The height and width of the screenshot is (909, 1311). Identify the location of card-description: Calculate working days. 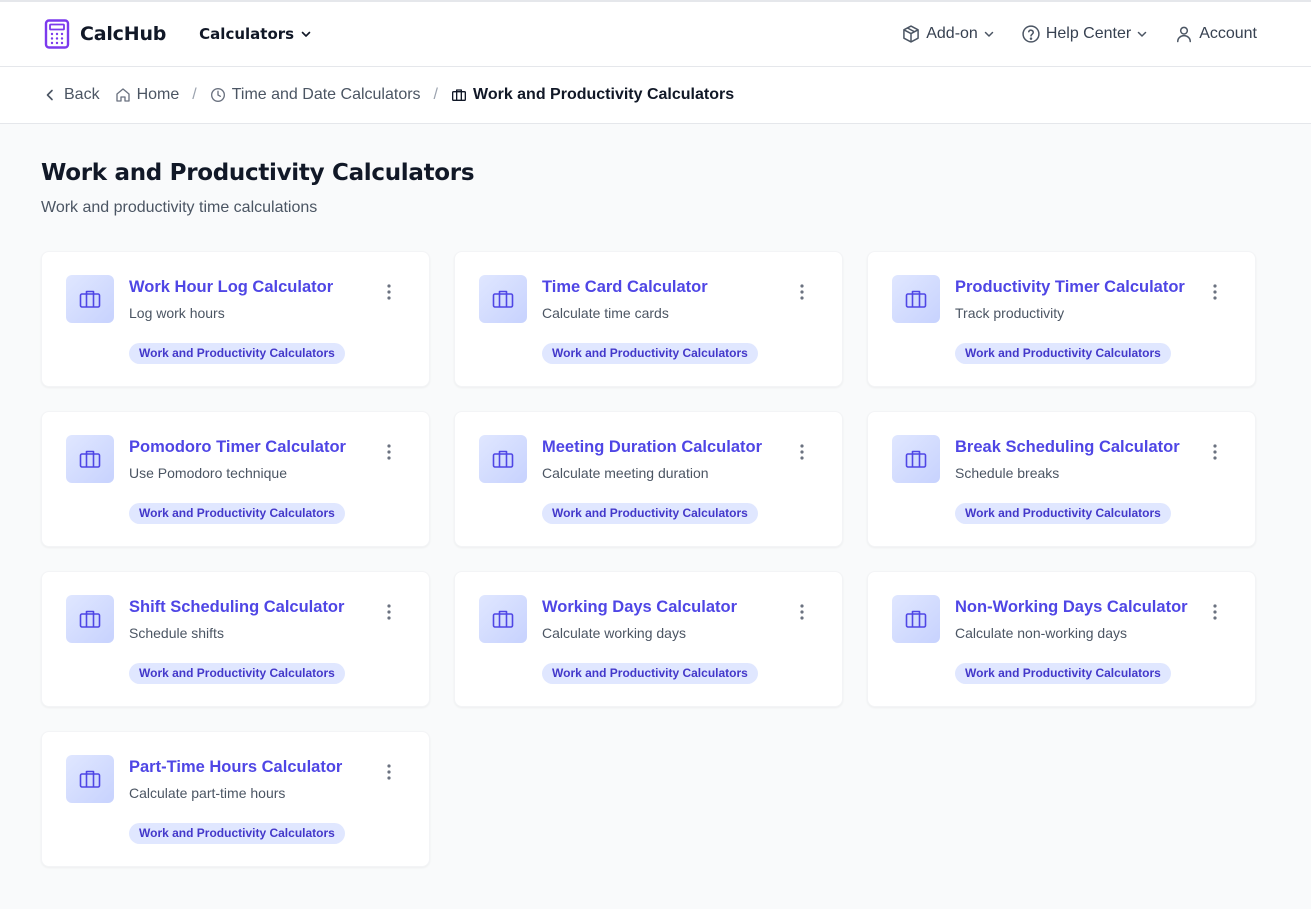
(614, 633).